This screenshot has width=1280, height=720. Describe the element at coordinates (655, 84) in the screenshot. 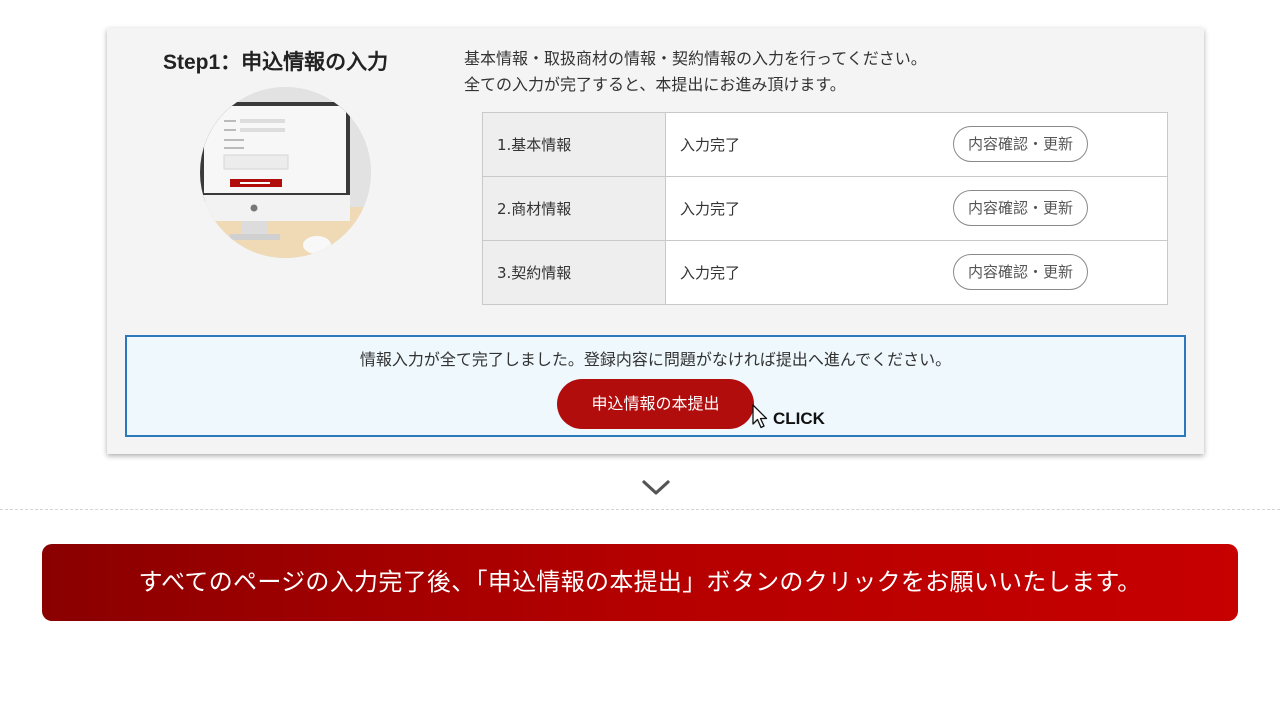

I see `description-line-2: 全ての入力が完了すると、本提出にお進み頂けます。` at that location.